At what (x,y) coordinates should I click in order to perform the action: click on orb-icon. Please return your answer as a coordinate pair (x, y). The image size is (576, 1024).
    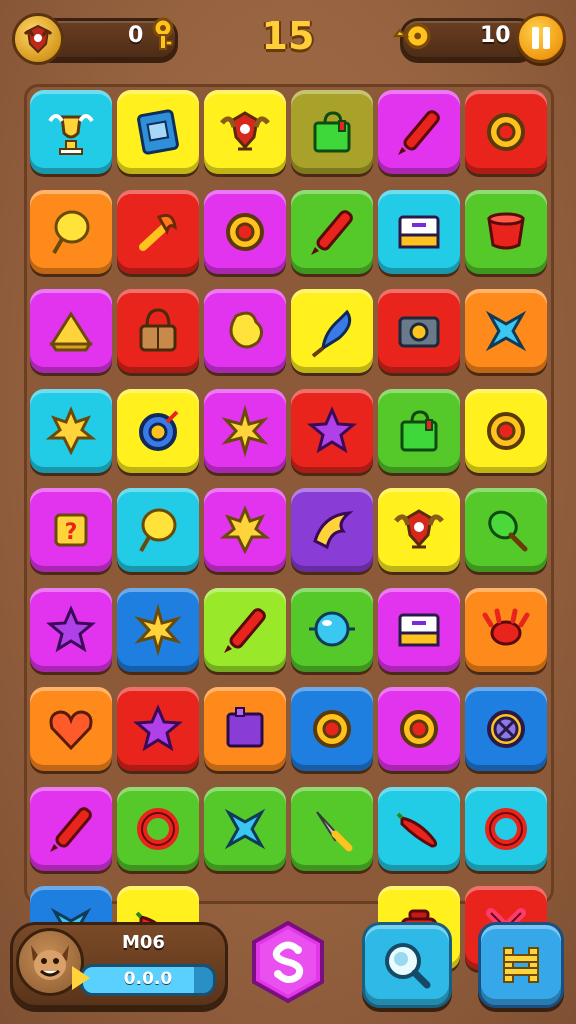
    Looking at the image, I should click on (332, 628).